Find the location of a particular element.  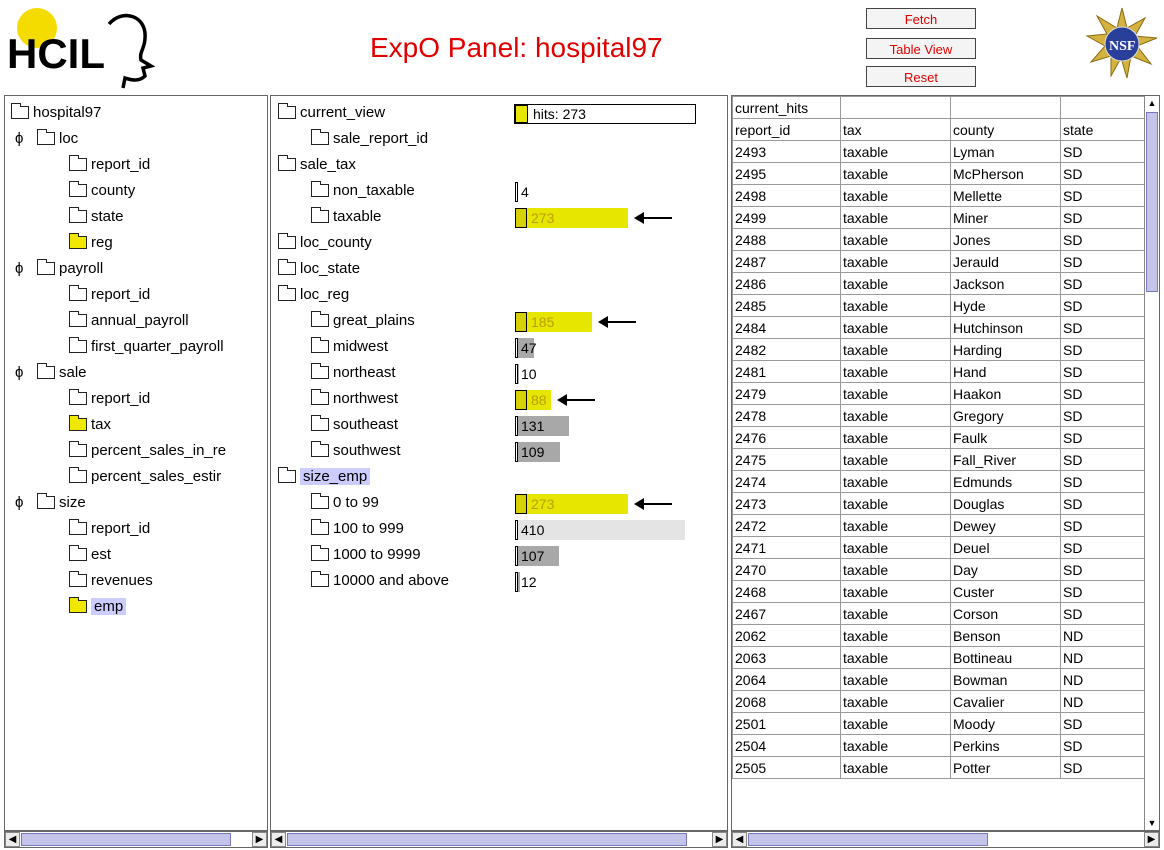

view-hscrollbar: ◀ ▶ is located at coordinates (499, 839).